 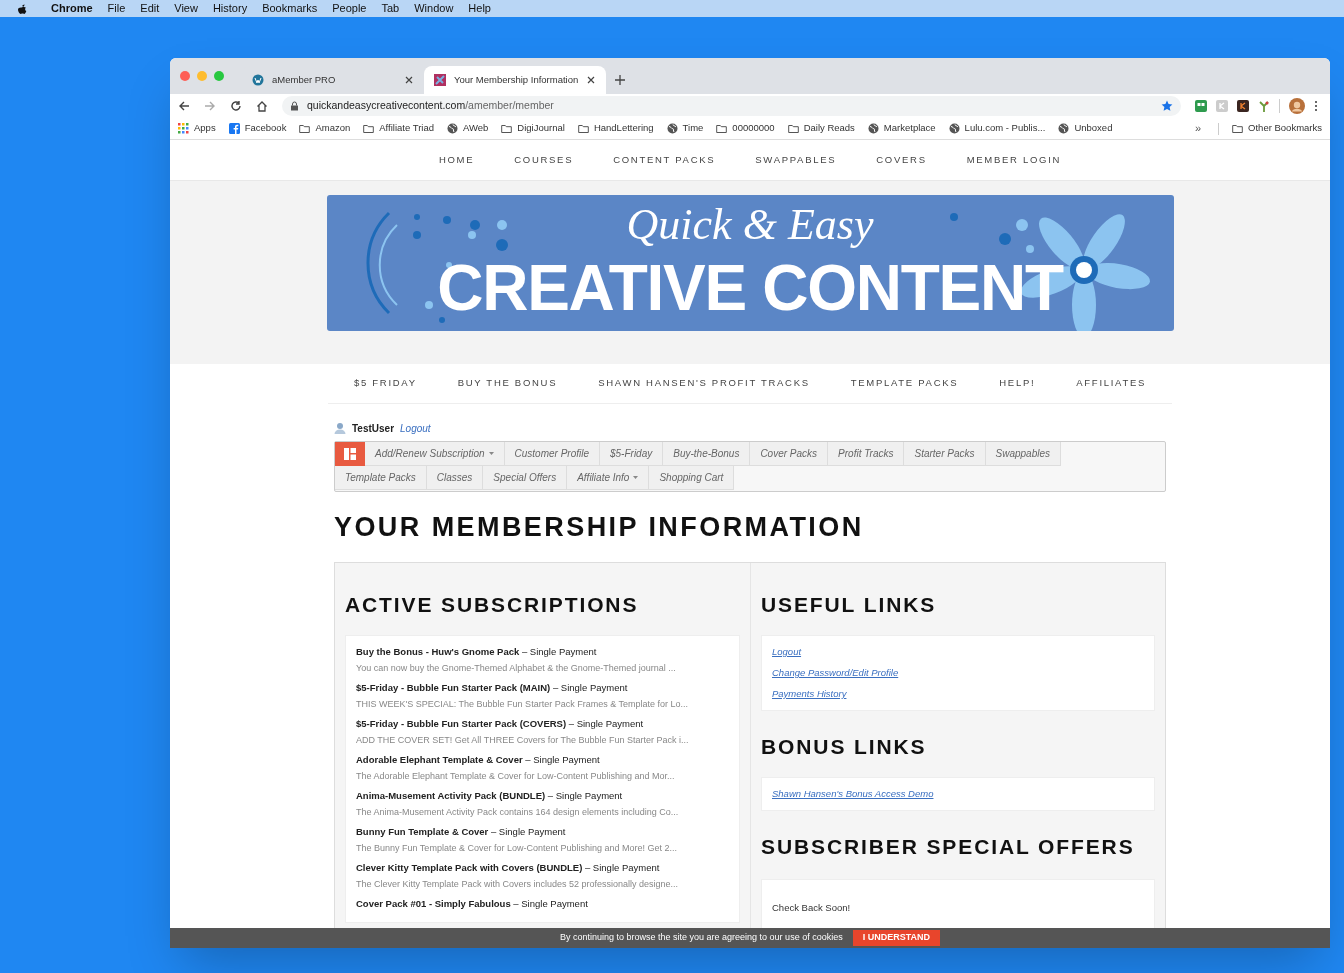 What do you see at coordinates (948, 847) in the screenshot?
I see `section-title: SUBSCRIBER SPECIAL OFFERS` at bounding box center [948, 847].